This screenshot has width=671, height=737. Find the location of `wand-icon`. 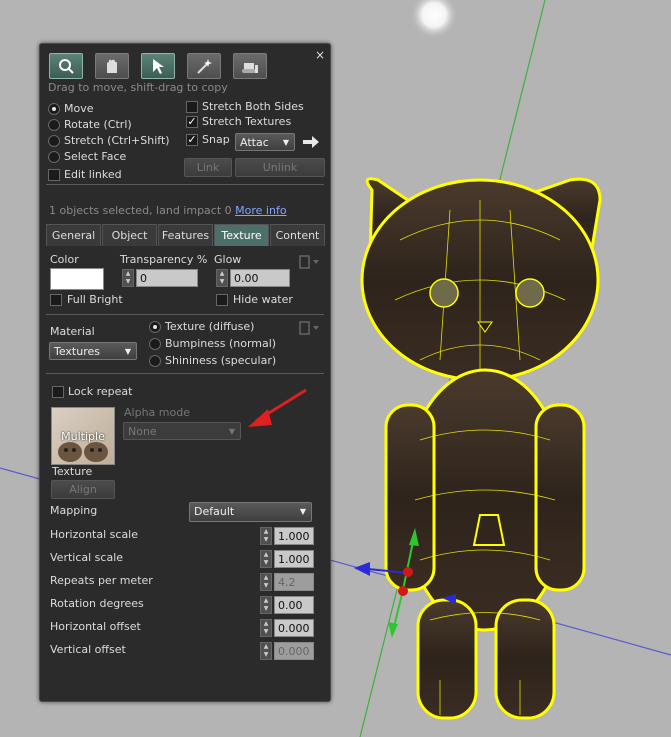

wand-icon is located at coordinates (204, 66).